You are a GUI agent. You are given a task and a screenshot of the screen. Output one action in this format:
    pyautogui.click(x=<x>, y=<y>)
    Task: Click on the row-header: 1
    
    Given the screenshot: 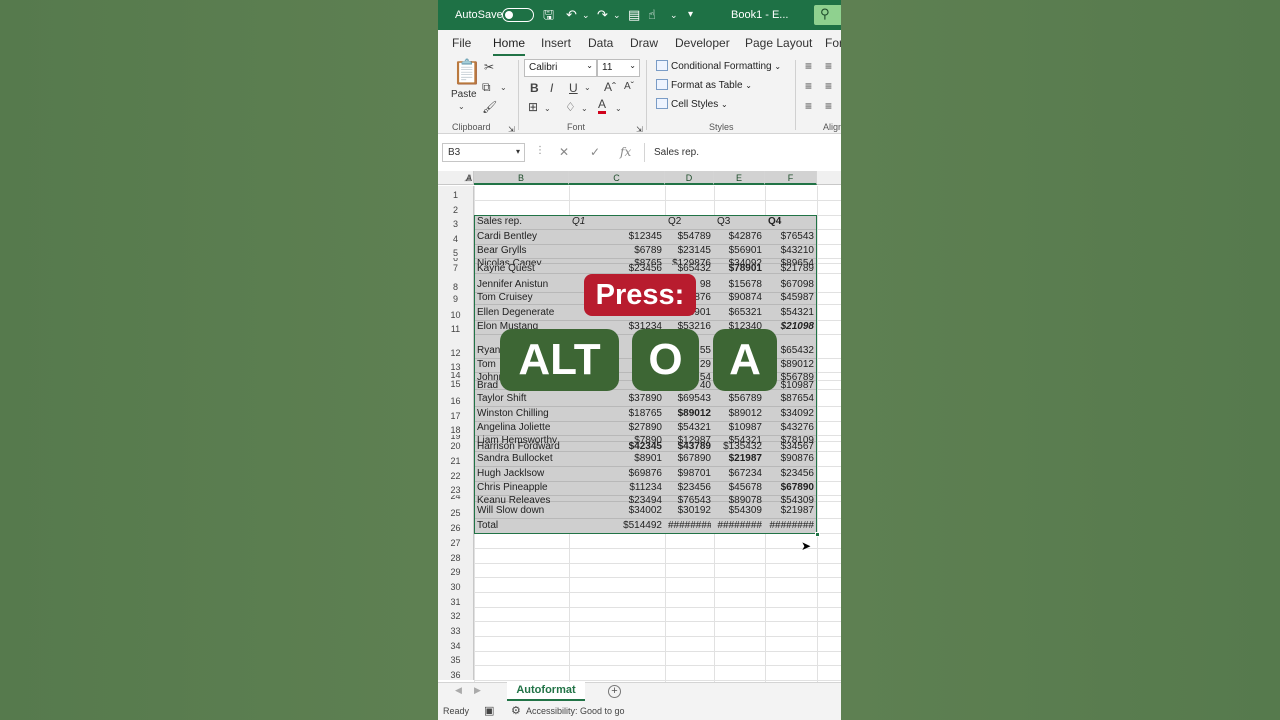 What is the action you would take?
    pyautogui.click(x=456, y=193)
    